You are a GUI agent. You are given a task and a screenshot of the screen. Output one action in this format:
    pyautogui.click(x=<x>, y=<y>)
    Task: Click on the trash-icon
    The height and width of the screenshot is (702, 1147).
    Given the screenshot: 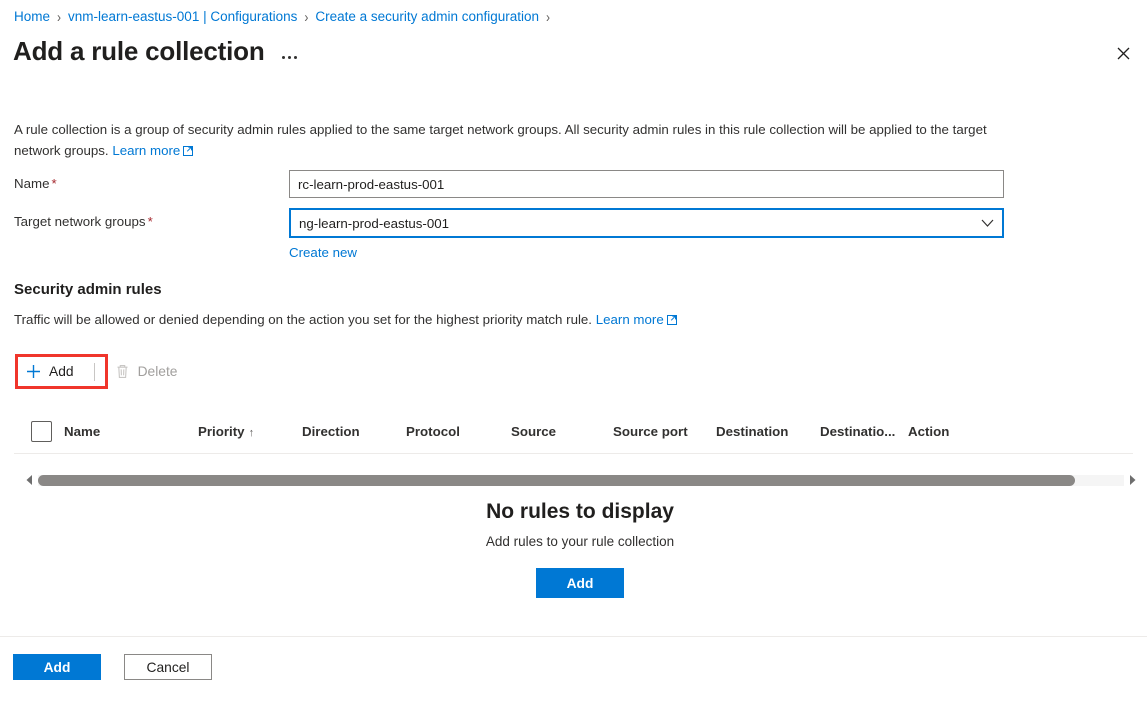 What is the action you would take?
    pyautogui.click(x=122, y=371)
    